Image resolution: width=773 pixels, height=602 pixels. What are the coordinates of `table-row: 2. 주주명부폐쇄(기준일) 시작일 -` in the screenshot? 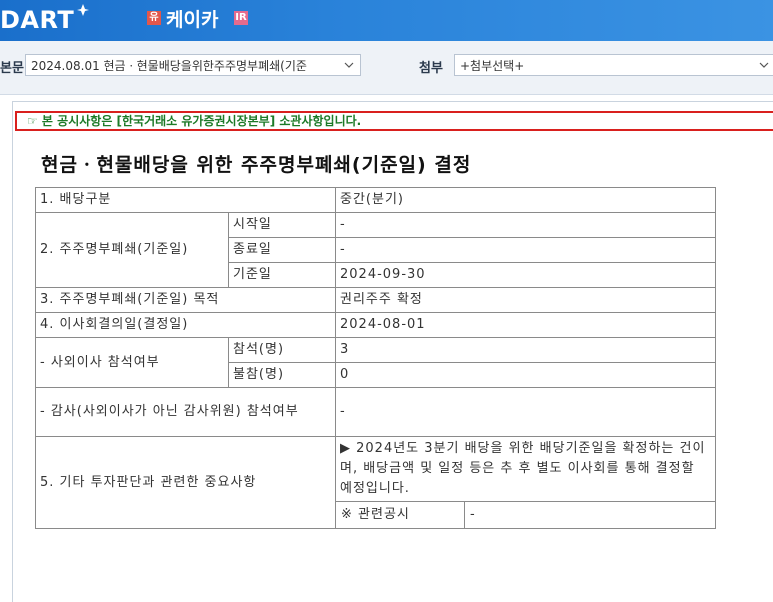 It's located at (375, 250).